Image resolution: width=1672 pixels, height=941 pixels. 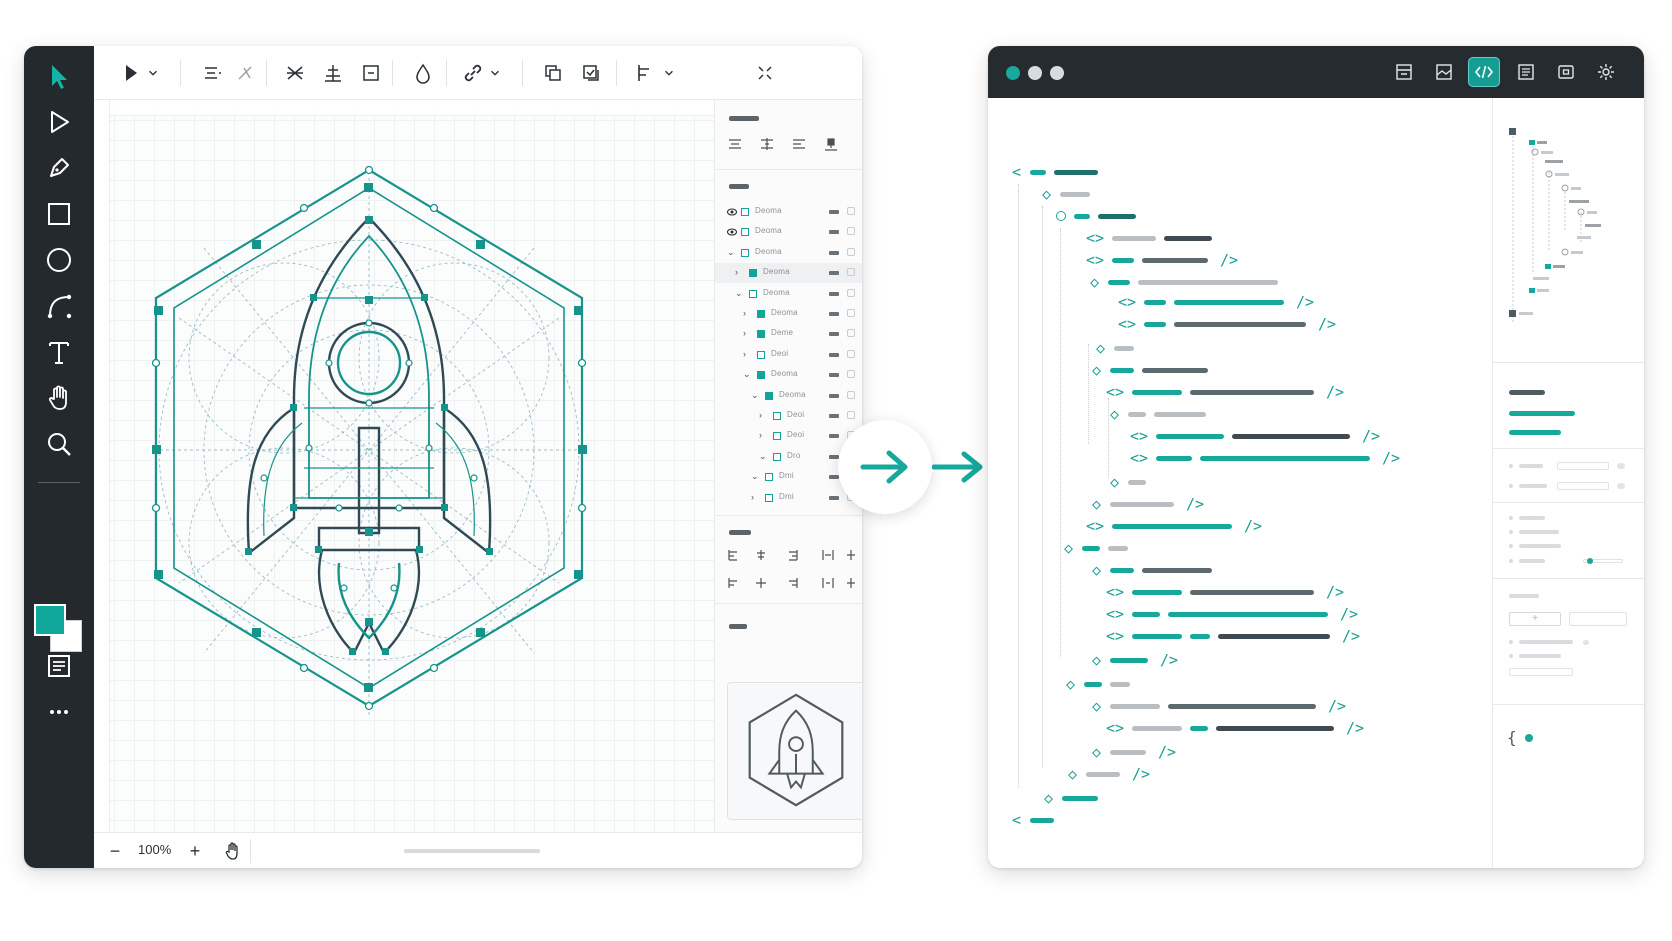 I want to click on select-mode-icon, so click(x=131, y=73).